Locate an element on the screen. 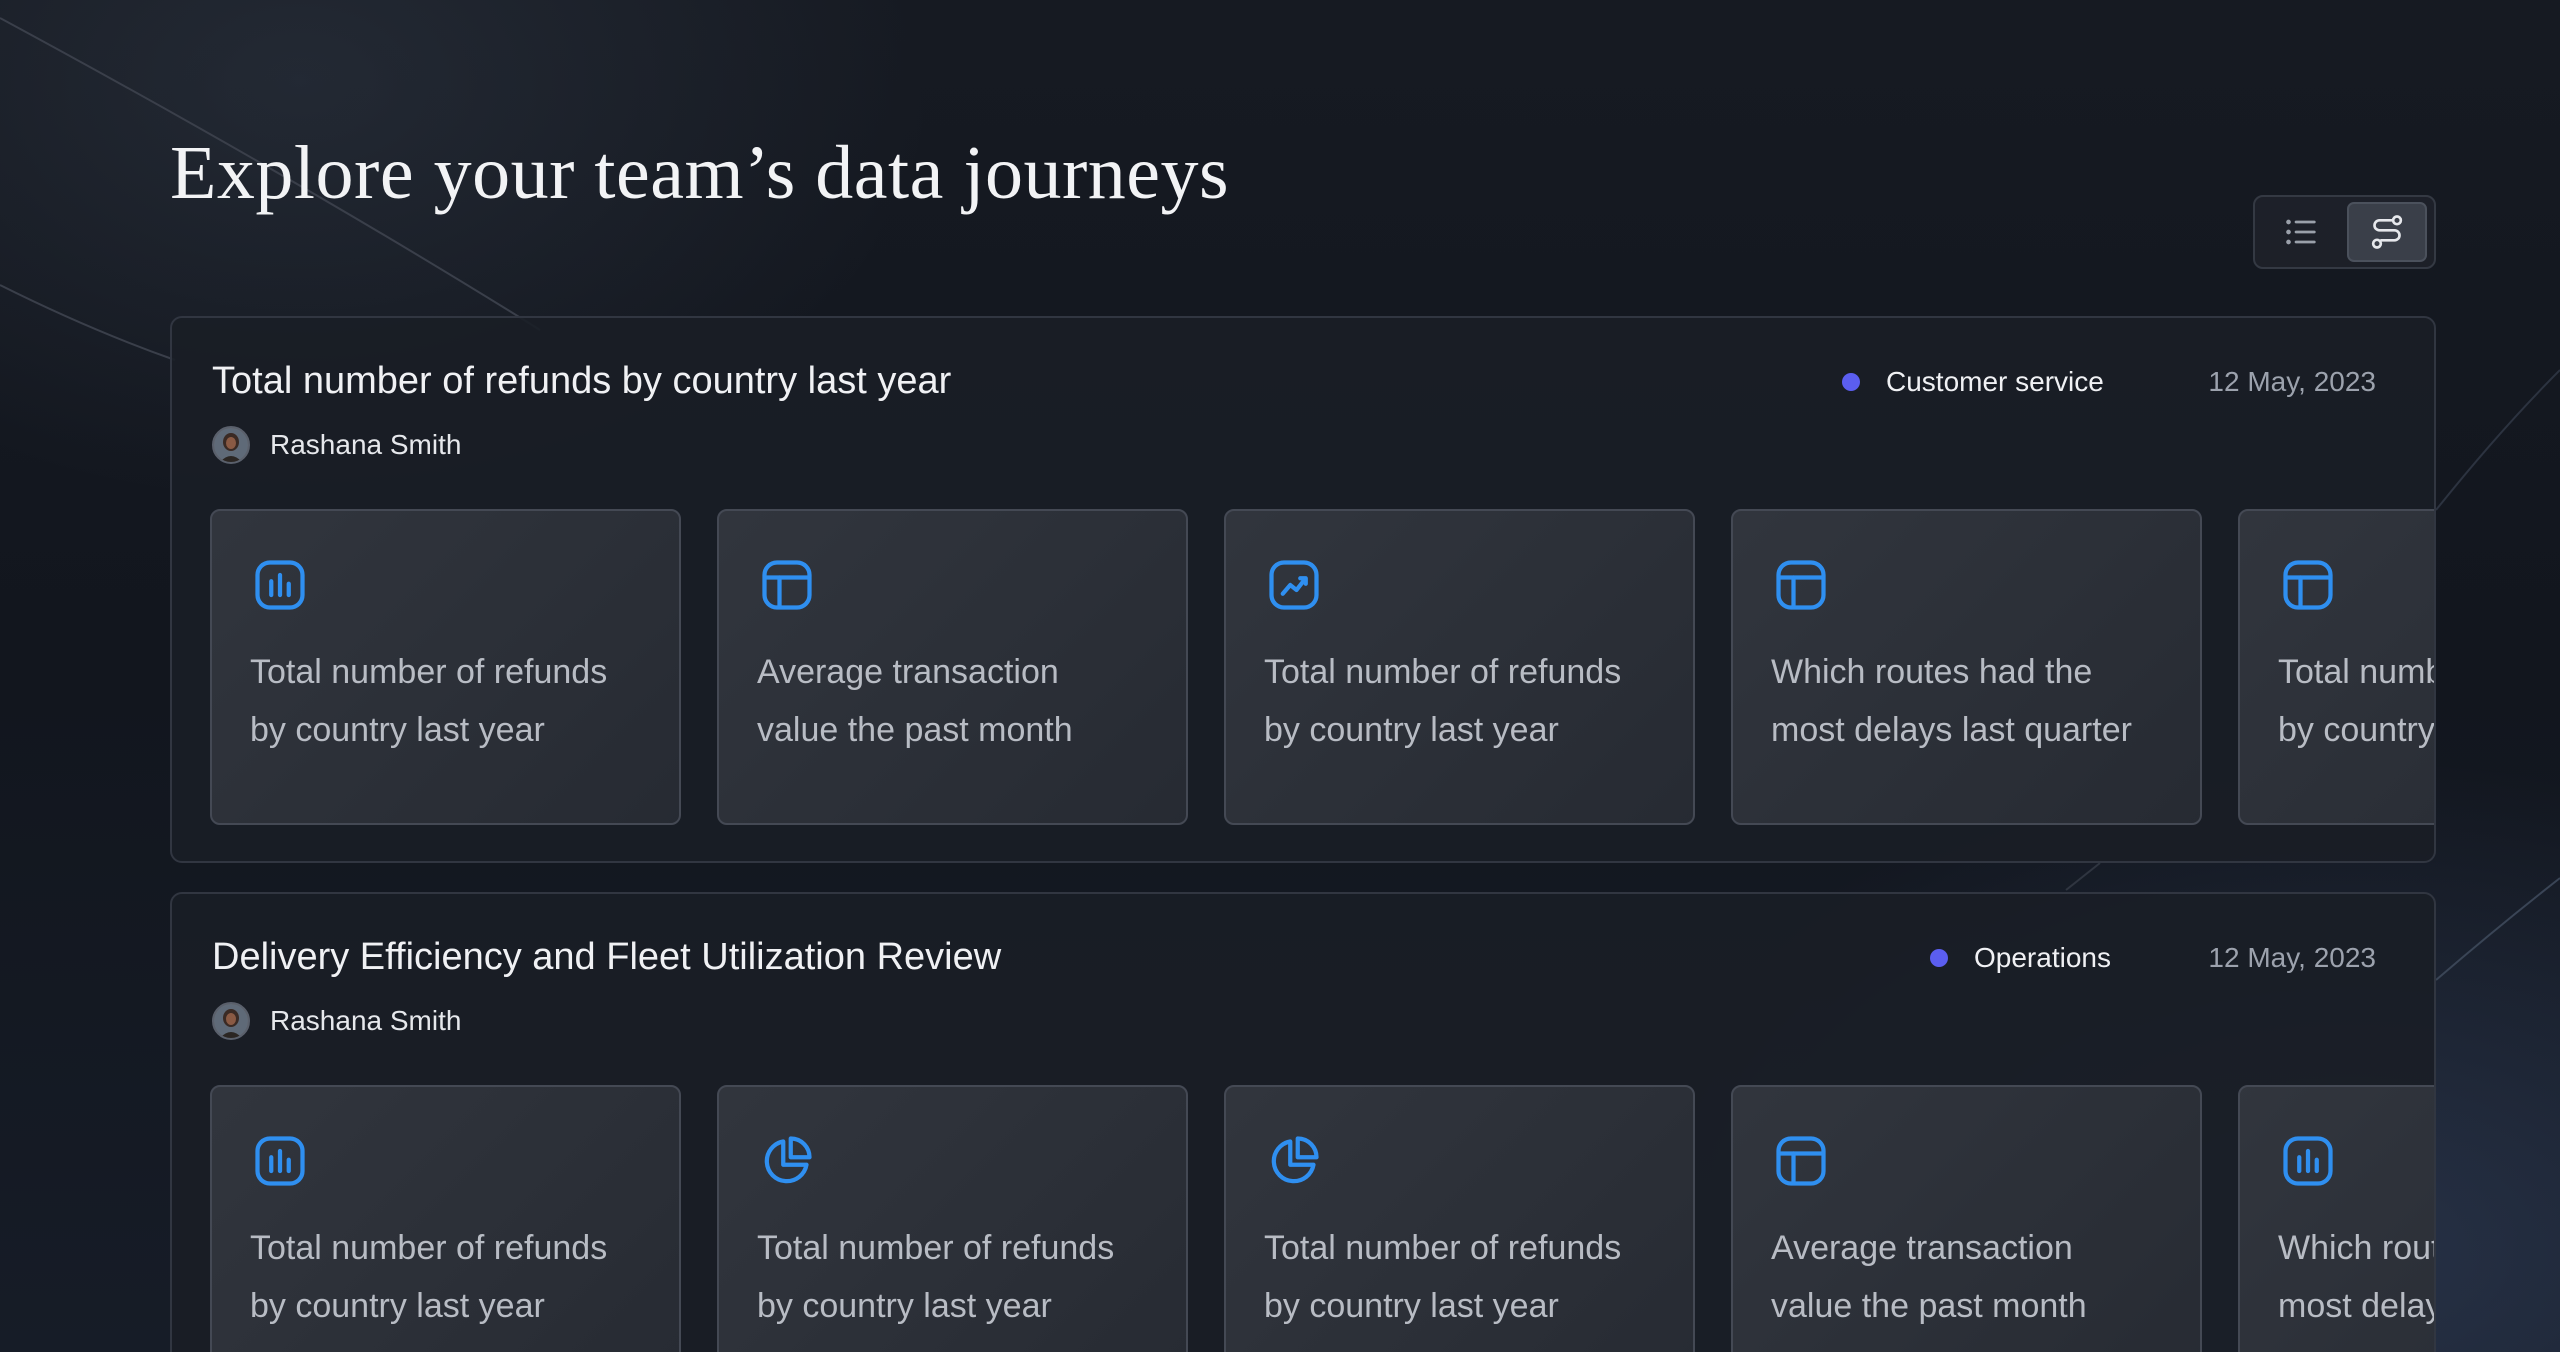 The width and height of the screenshot is (2560, 1352). category-tag: Customer service is located at coordinates (1973, 382).